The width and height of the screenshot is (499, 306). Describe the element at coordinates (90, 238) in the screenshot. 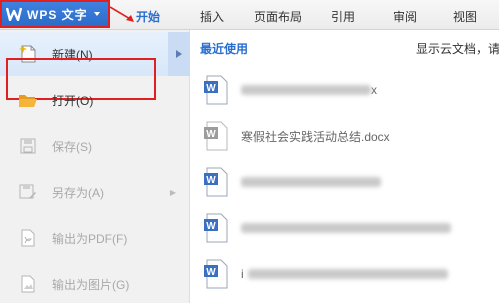

I see `menu-item-label: 输出为PDF(F)` at that location.